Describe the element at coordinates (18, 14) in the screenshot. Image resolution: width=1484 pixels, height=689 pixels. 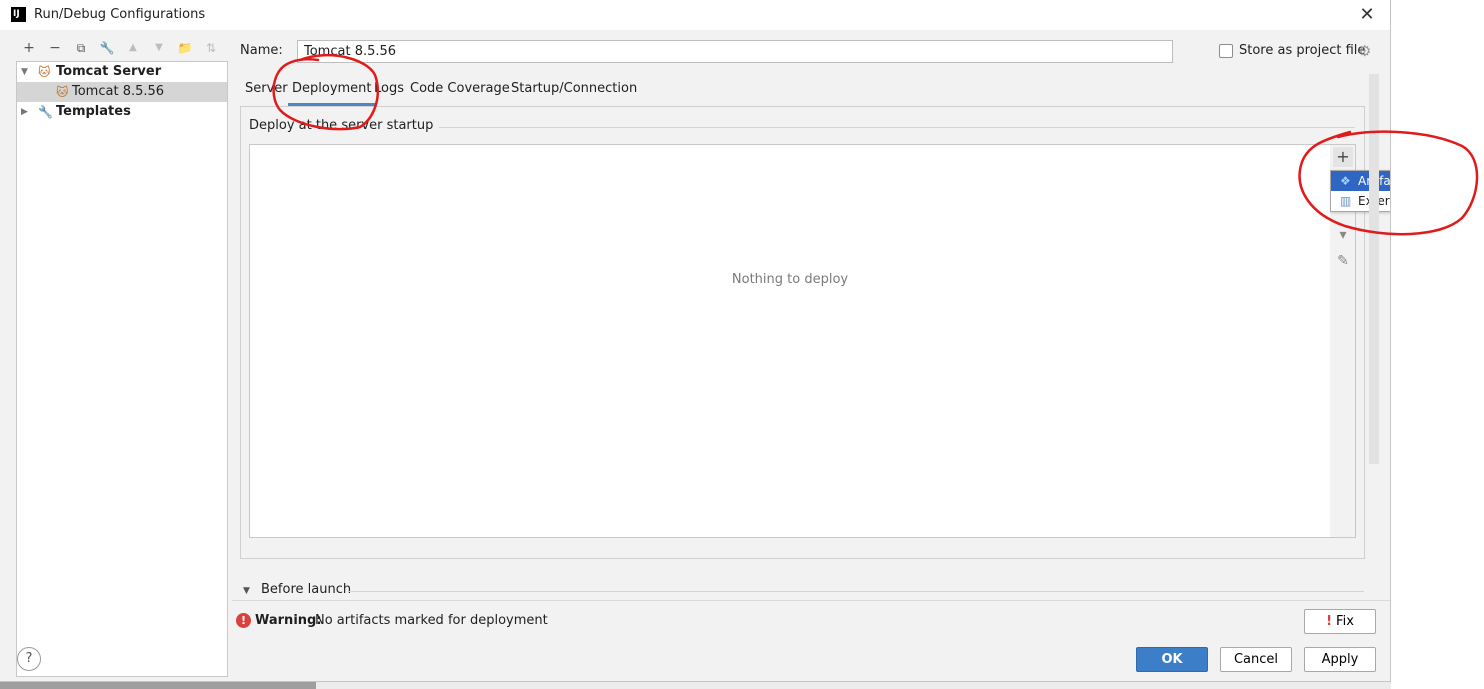
I see `intellij-logo-icon: IJ` at that location.